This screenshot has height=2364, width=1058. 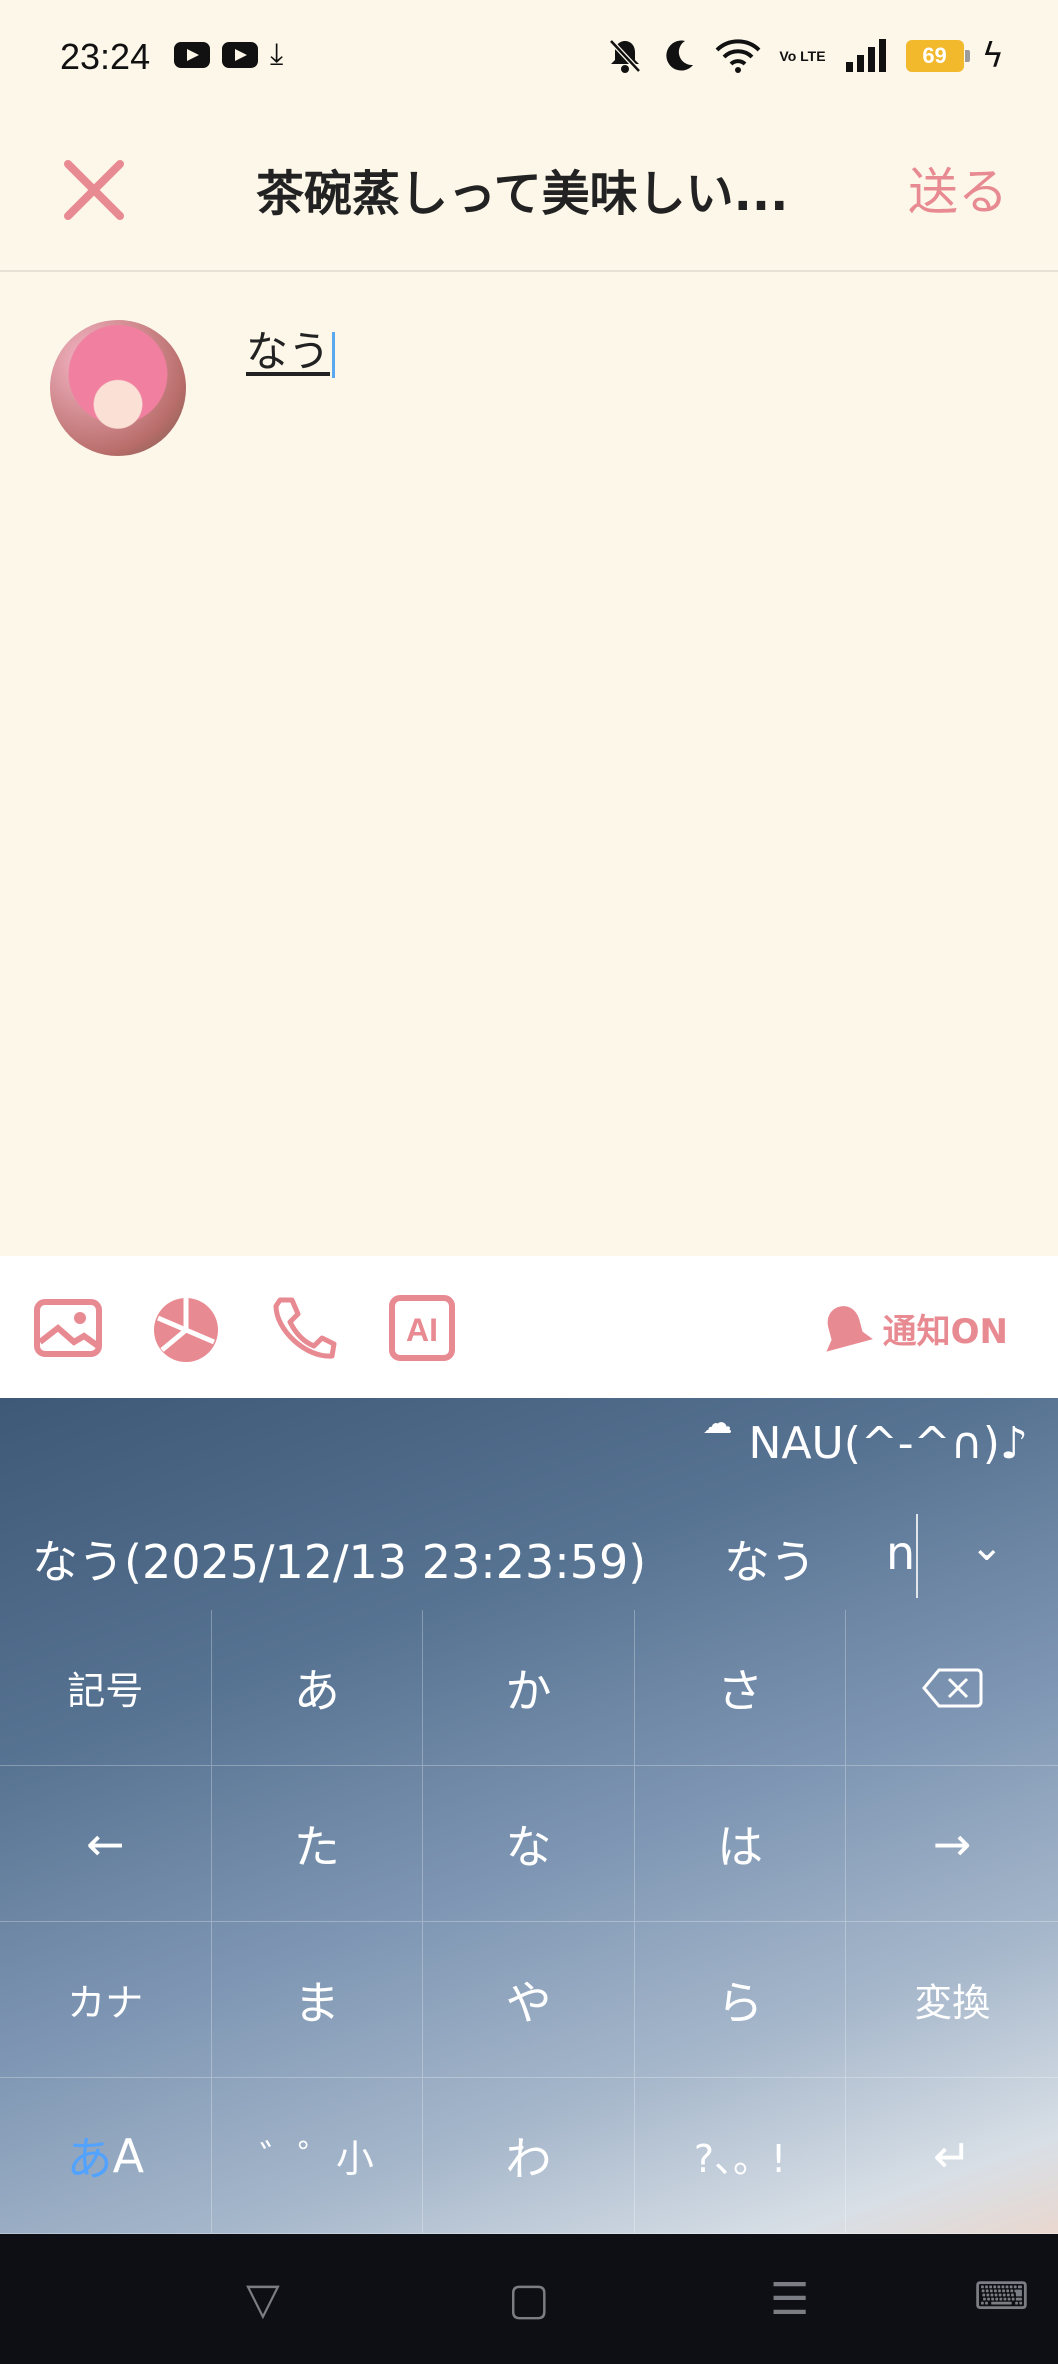 What do you see at coordinates (680, 55) in the screenshot?
I see `moon-icon` at bounding box center [680, 55].